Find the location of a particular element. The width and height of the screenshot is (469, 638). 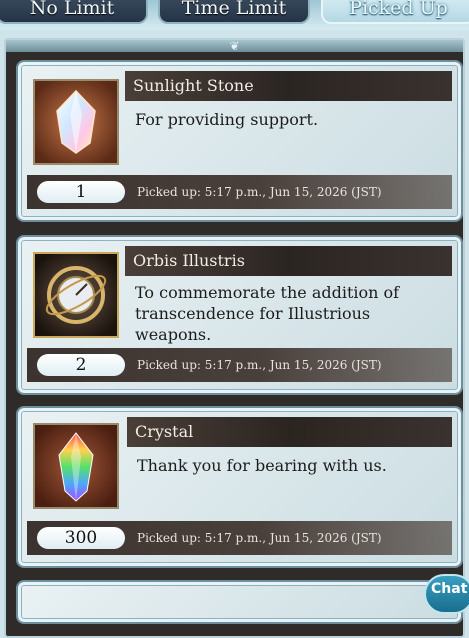

ornament-icon: ❦ is located at coordinates (234, 46).